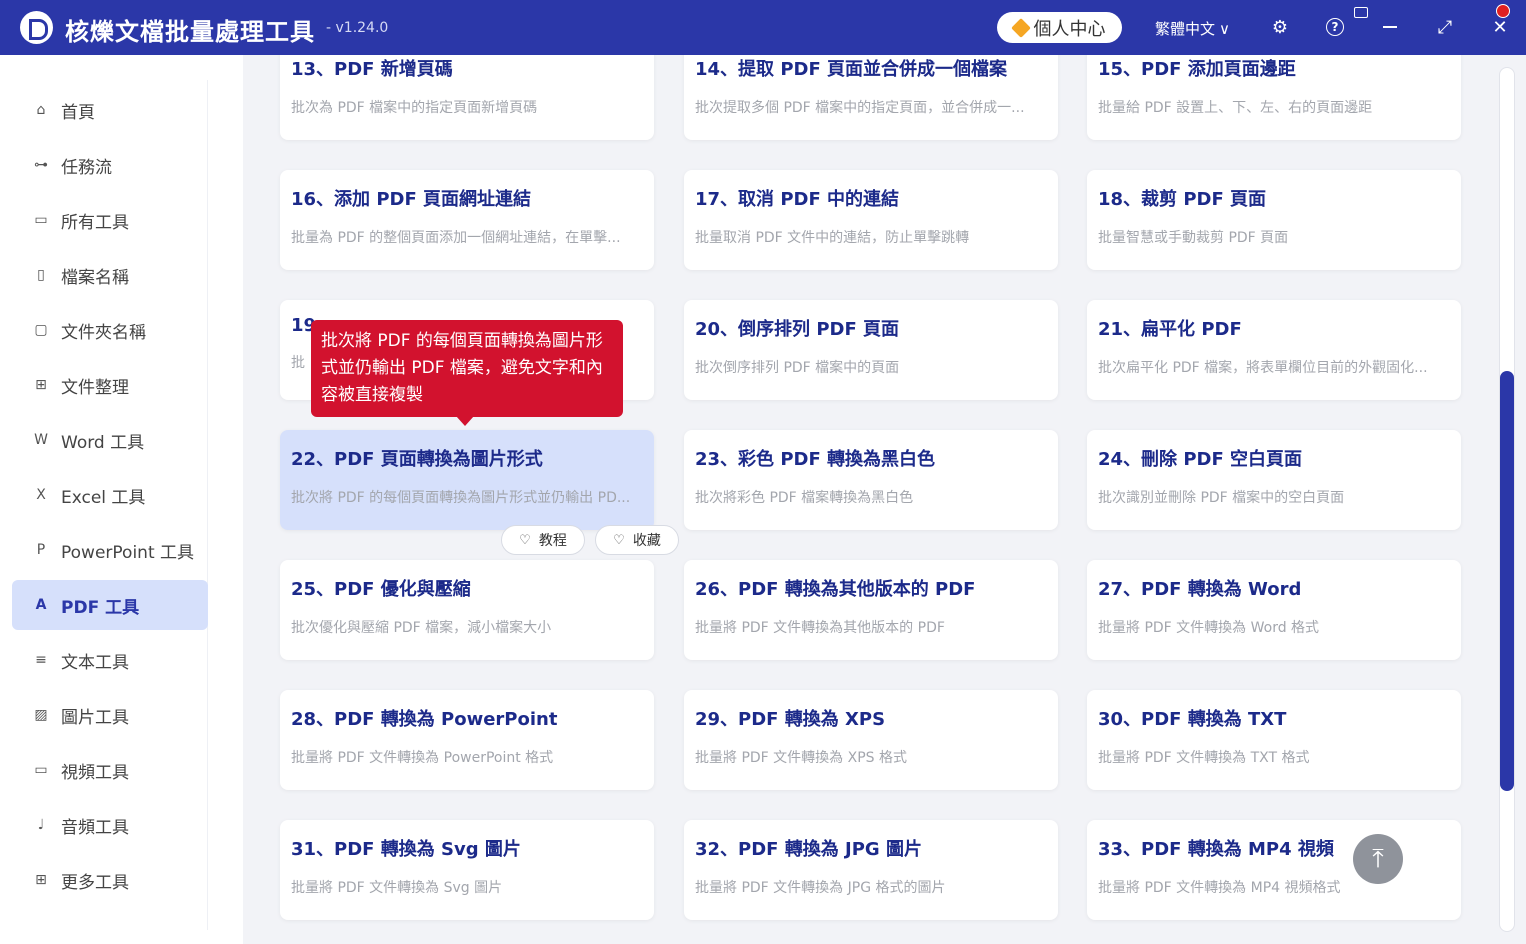 The width and height of the screenshot is (1526, 944). What do you see at coordinates (1274, 740) in the screenshot?
I see `tool-card: 30、PDF 轉換為 TXT 批量將 PDF 文件轉換為 TXT 格式` at bounding box center [1274, 740].